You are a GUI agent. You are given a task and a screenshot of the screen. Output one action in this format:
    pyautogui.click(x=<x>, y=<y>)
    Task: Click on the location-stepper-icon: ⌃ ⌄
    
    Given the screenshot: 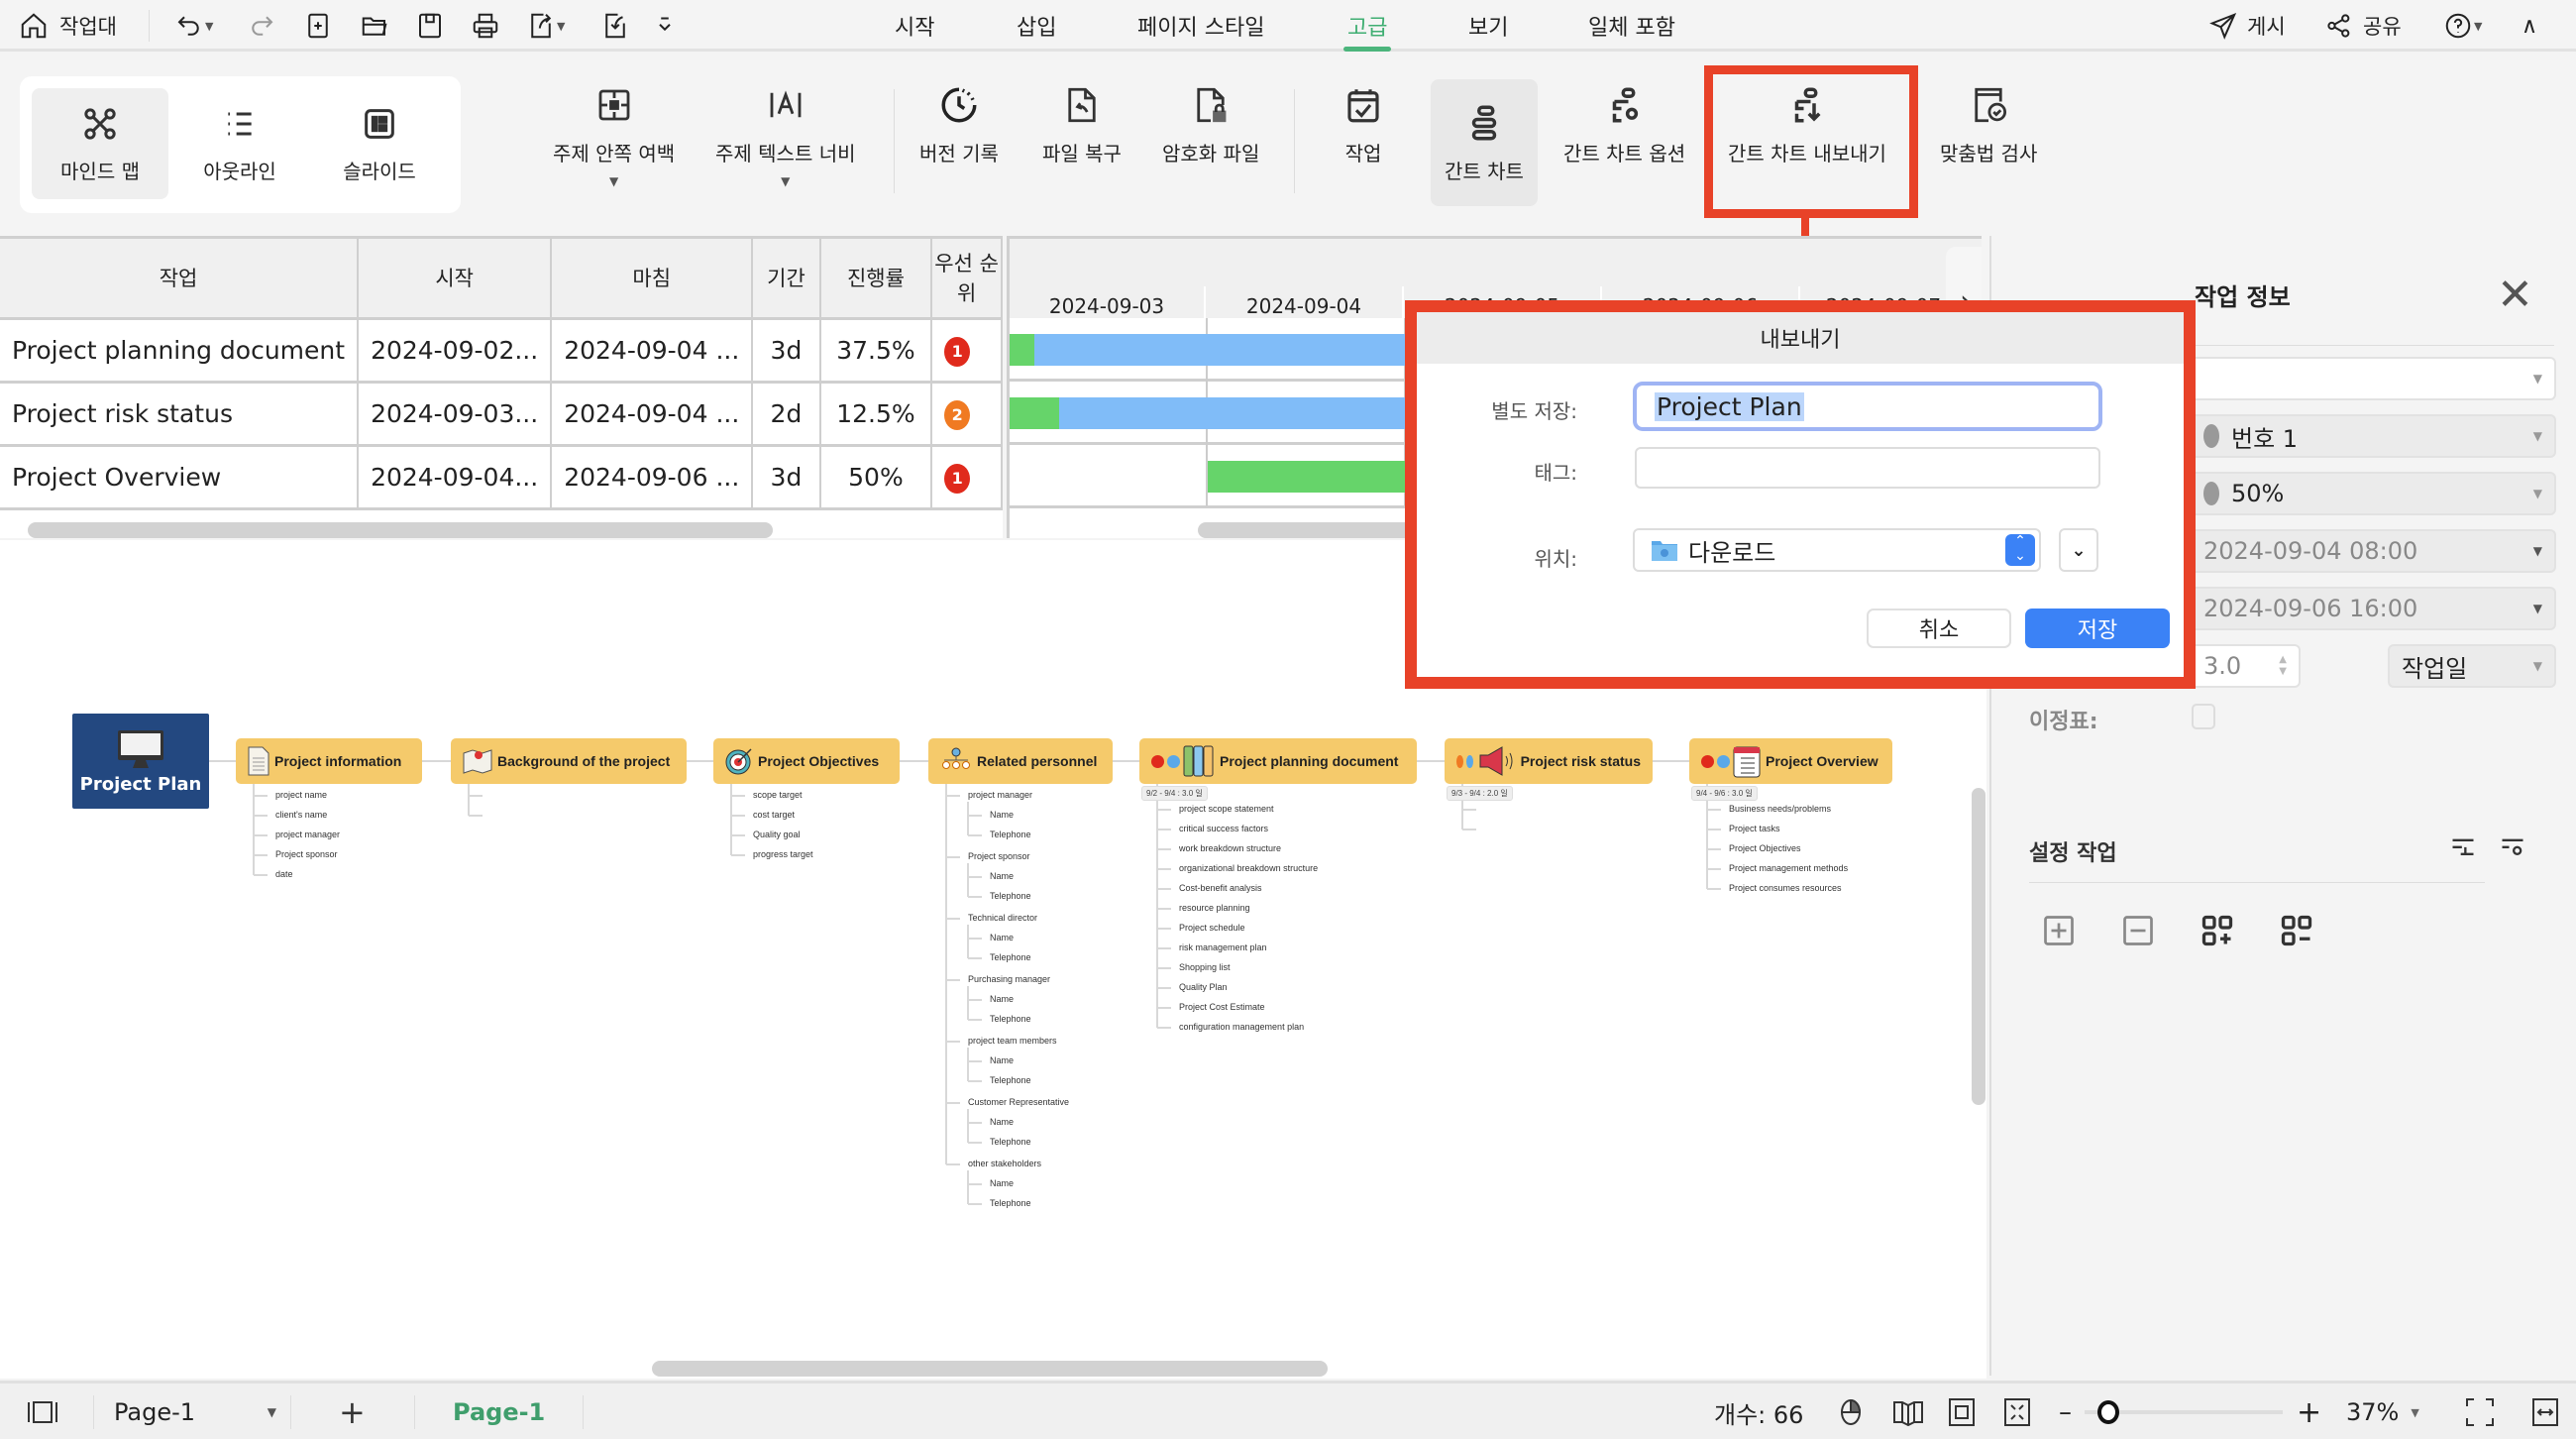 What is the action you would take?
    pyautogui.click(x=2020, y=550)
    